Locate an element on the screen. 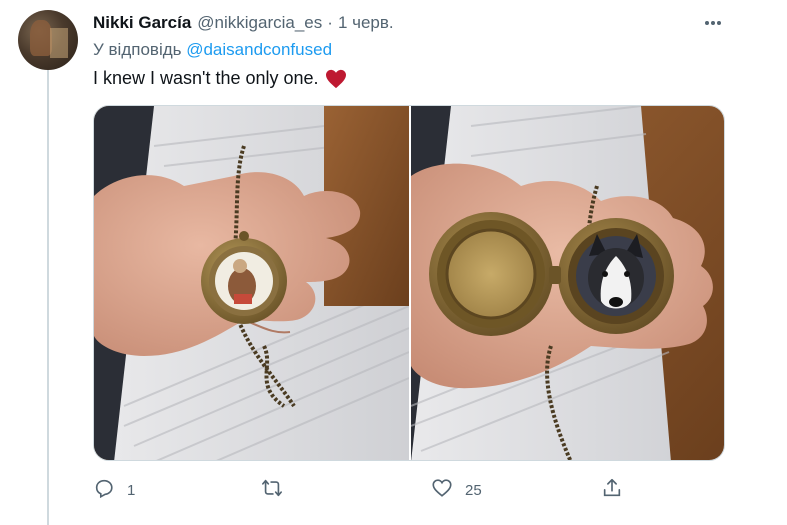 The image size is (787, 525). author-name: Nikki García is located at coordinates (142, 23).